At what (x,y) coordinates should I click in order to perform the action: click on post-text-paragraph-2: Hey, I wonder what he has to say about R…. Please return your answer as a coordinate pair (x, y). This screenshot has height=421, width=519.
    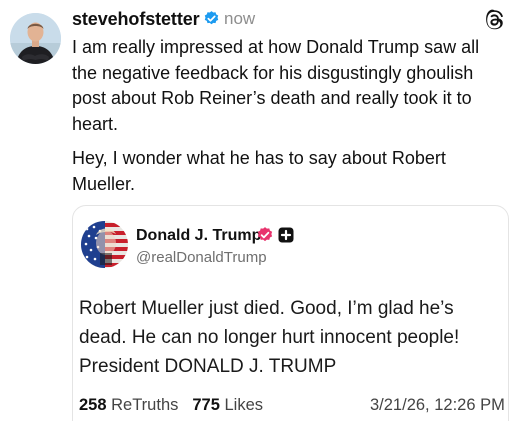
    Looking at the image, I should click on (259, 171).